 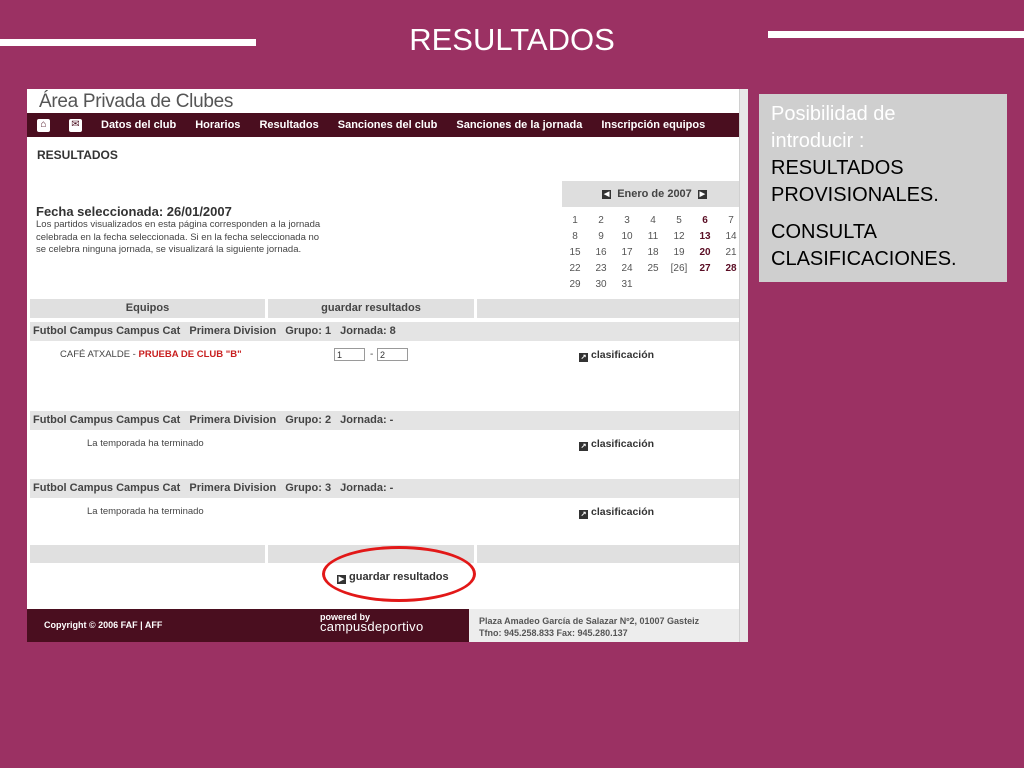 What do you see at coordinates (889, 246) in the screenshot?
I see `info-paragraph-2: CONSULTA CLASIFICACIONES.` at bounding box center [889, 246].